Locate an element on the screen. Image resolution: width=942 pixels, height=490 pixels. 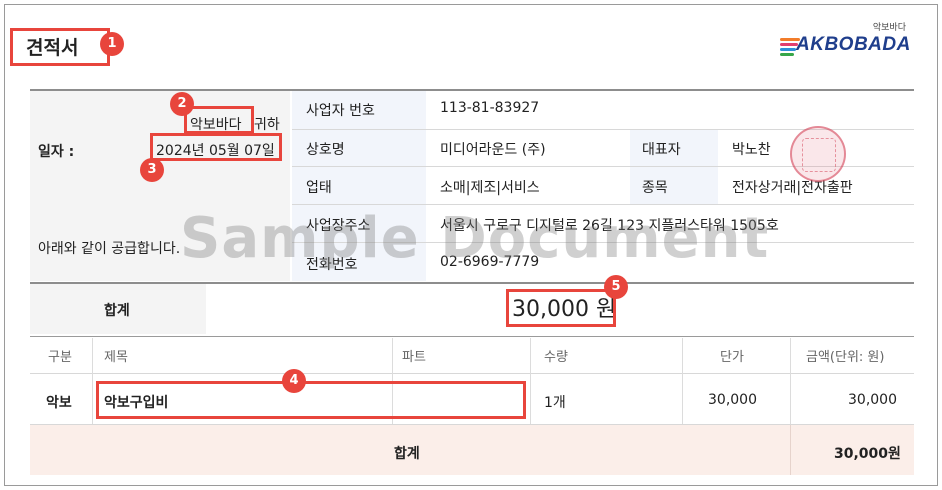
col-header-qty: 수량 is located at coordinates (556, 357).